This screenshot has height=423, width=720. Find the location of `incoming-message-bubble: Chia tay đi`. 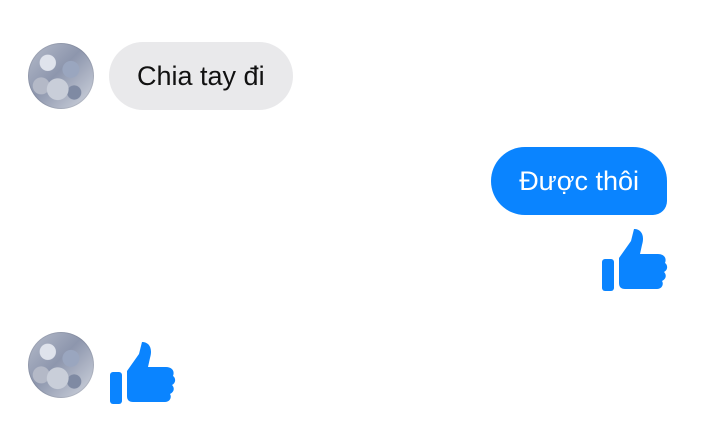

incoming-message-bubble: Chia tay đi is located at coordinates (201, 76).